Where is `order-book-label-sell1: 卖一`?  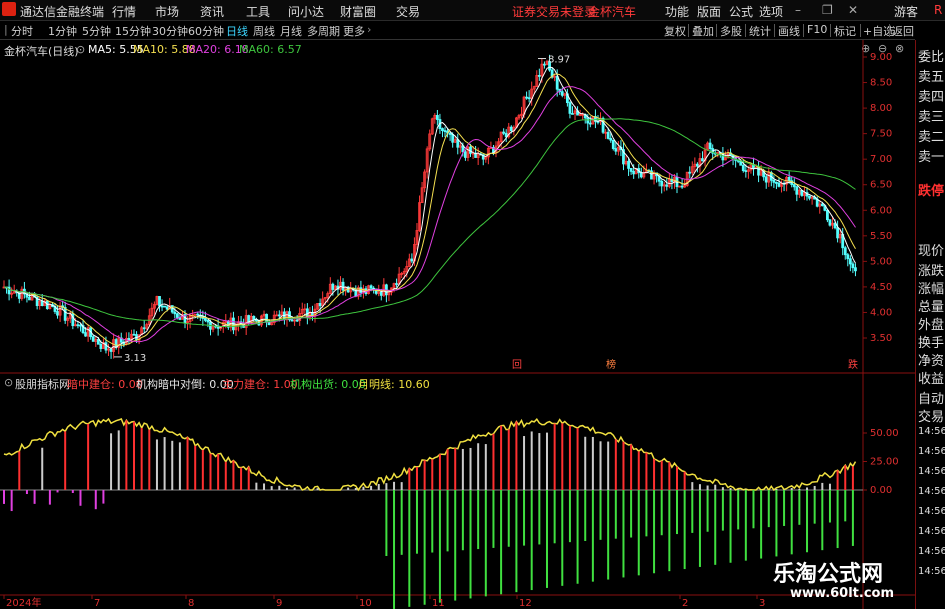 order-book-label-sell1: 卖一 is located at coordinates (931, 157).